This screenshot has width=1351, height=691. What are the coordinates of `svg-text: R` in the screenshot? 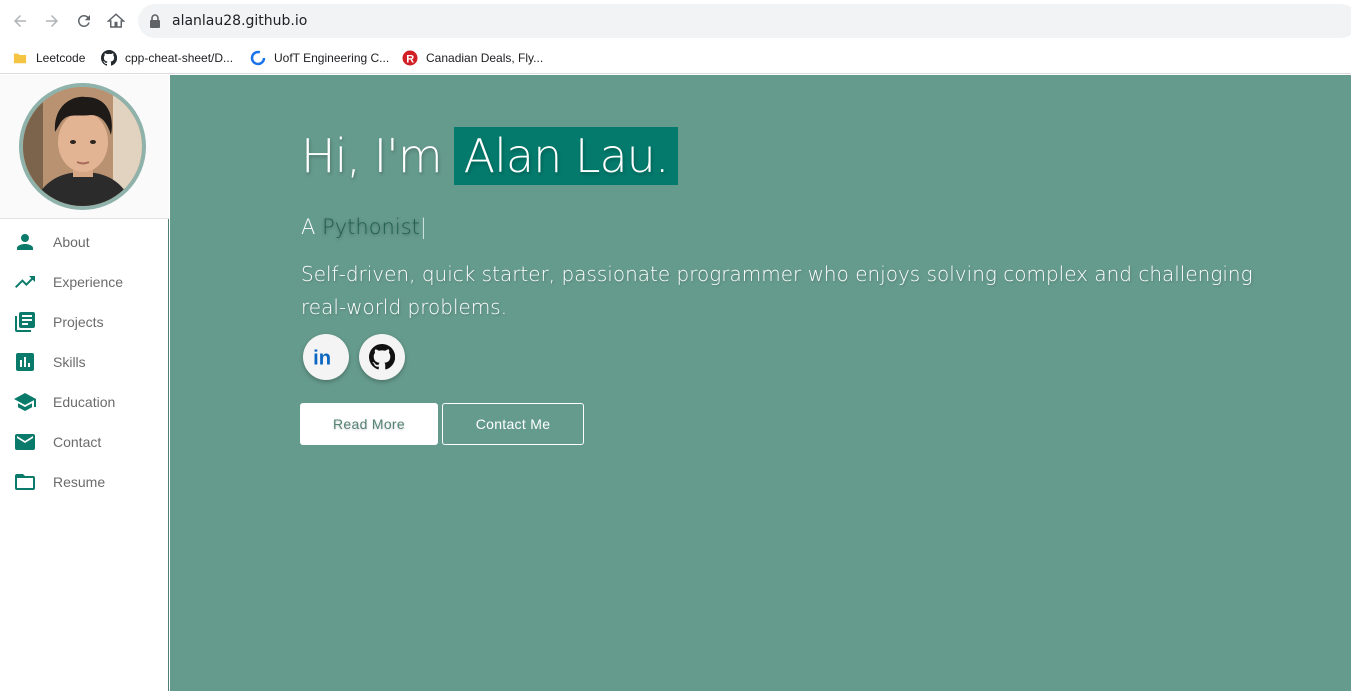 It's located at (410, 60).